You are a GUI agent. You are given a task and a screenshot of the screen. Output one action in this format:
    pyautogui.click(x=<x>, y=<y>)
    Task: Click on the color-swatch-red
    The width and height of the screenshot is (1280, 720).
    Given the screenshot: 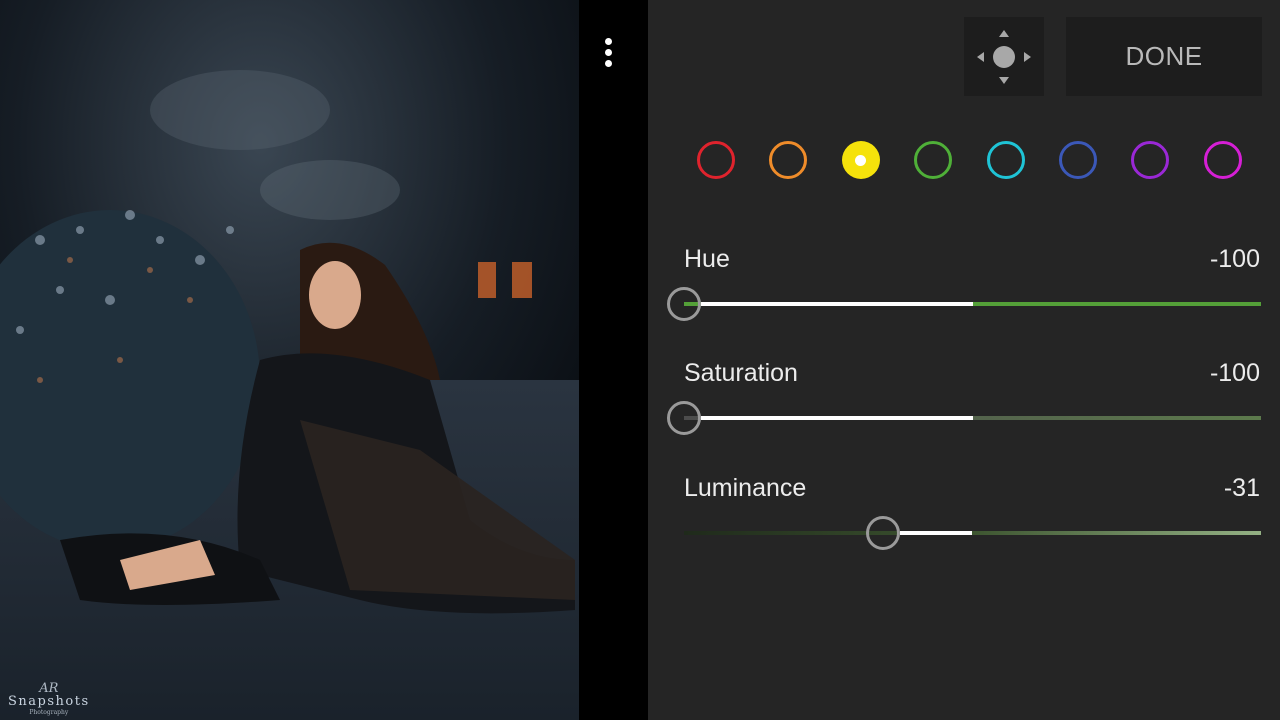 What is the action you would take?
    pyautogui.click(x=716, y=160)
    